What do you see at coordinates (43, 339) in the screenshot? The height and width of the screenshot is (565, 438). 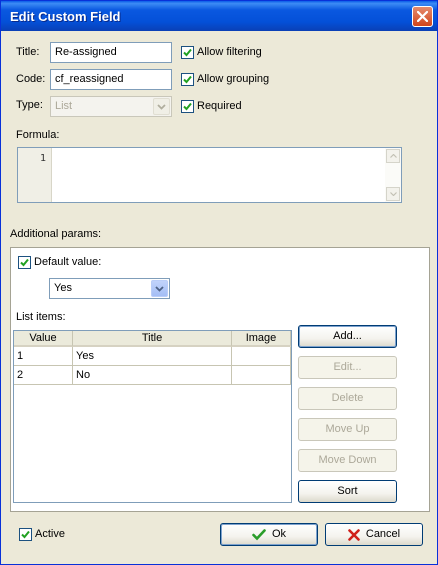 I see `column-header-value: Value` at bounding box center [43, 339].